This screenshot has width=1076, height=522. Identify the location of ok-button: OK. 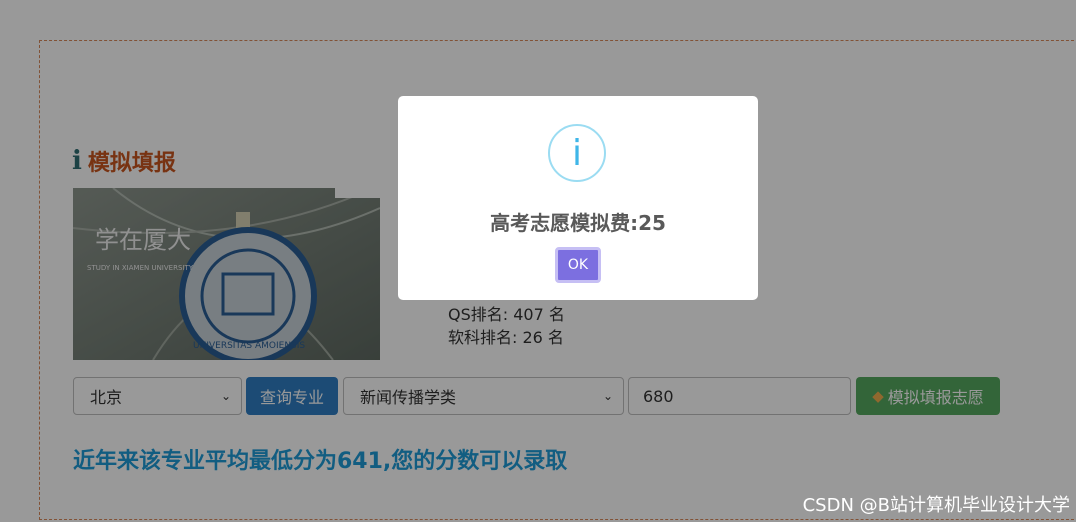
(578, 265).